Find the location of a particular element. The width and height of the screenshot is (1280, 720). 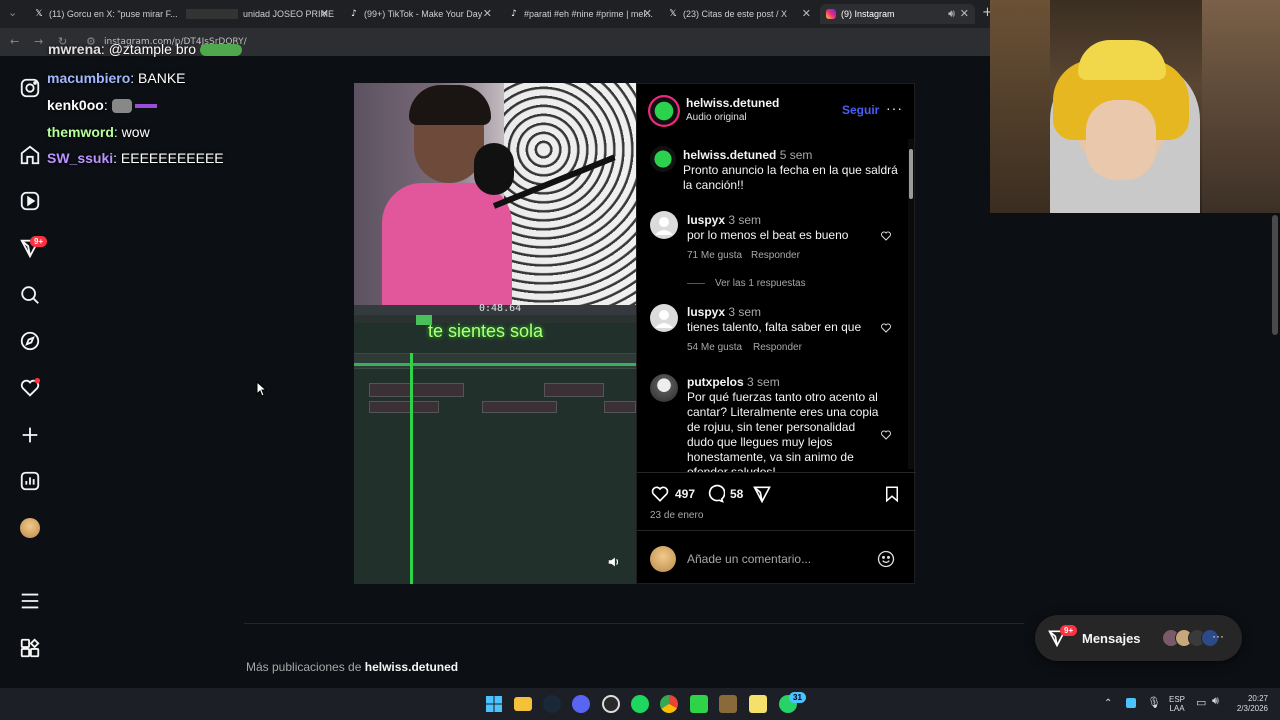

create-icon is located at coordinates (30, 435).